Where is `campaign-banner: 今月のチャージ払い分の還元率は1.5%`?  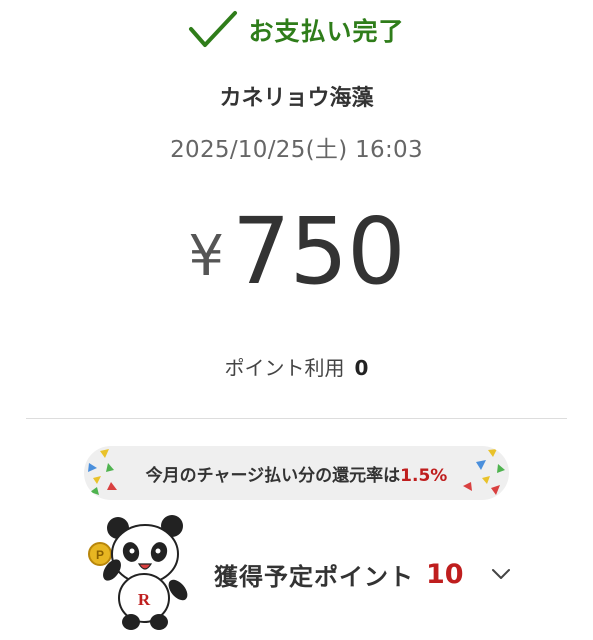 campaign-banner: 今月のチャージ払い分の還元率は1.5% is located at coordinates (296, 473).